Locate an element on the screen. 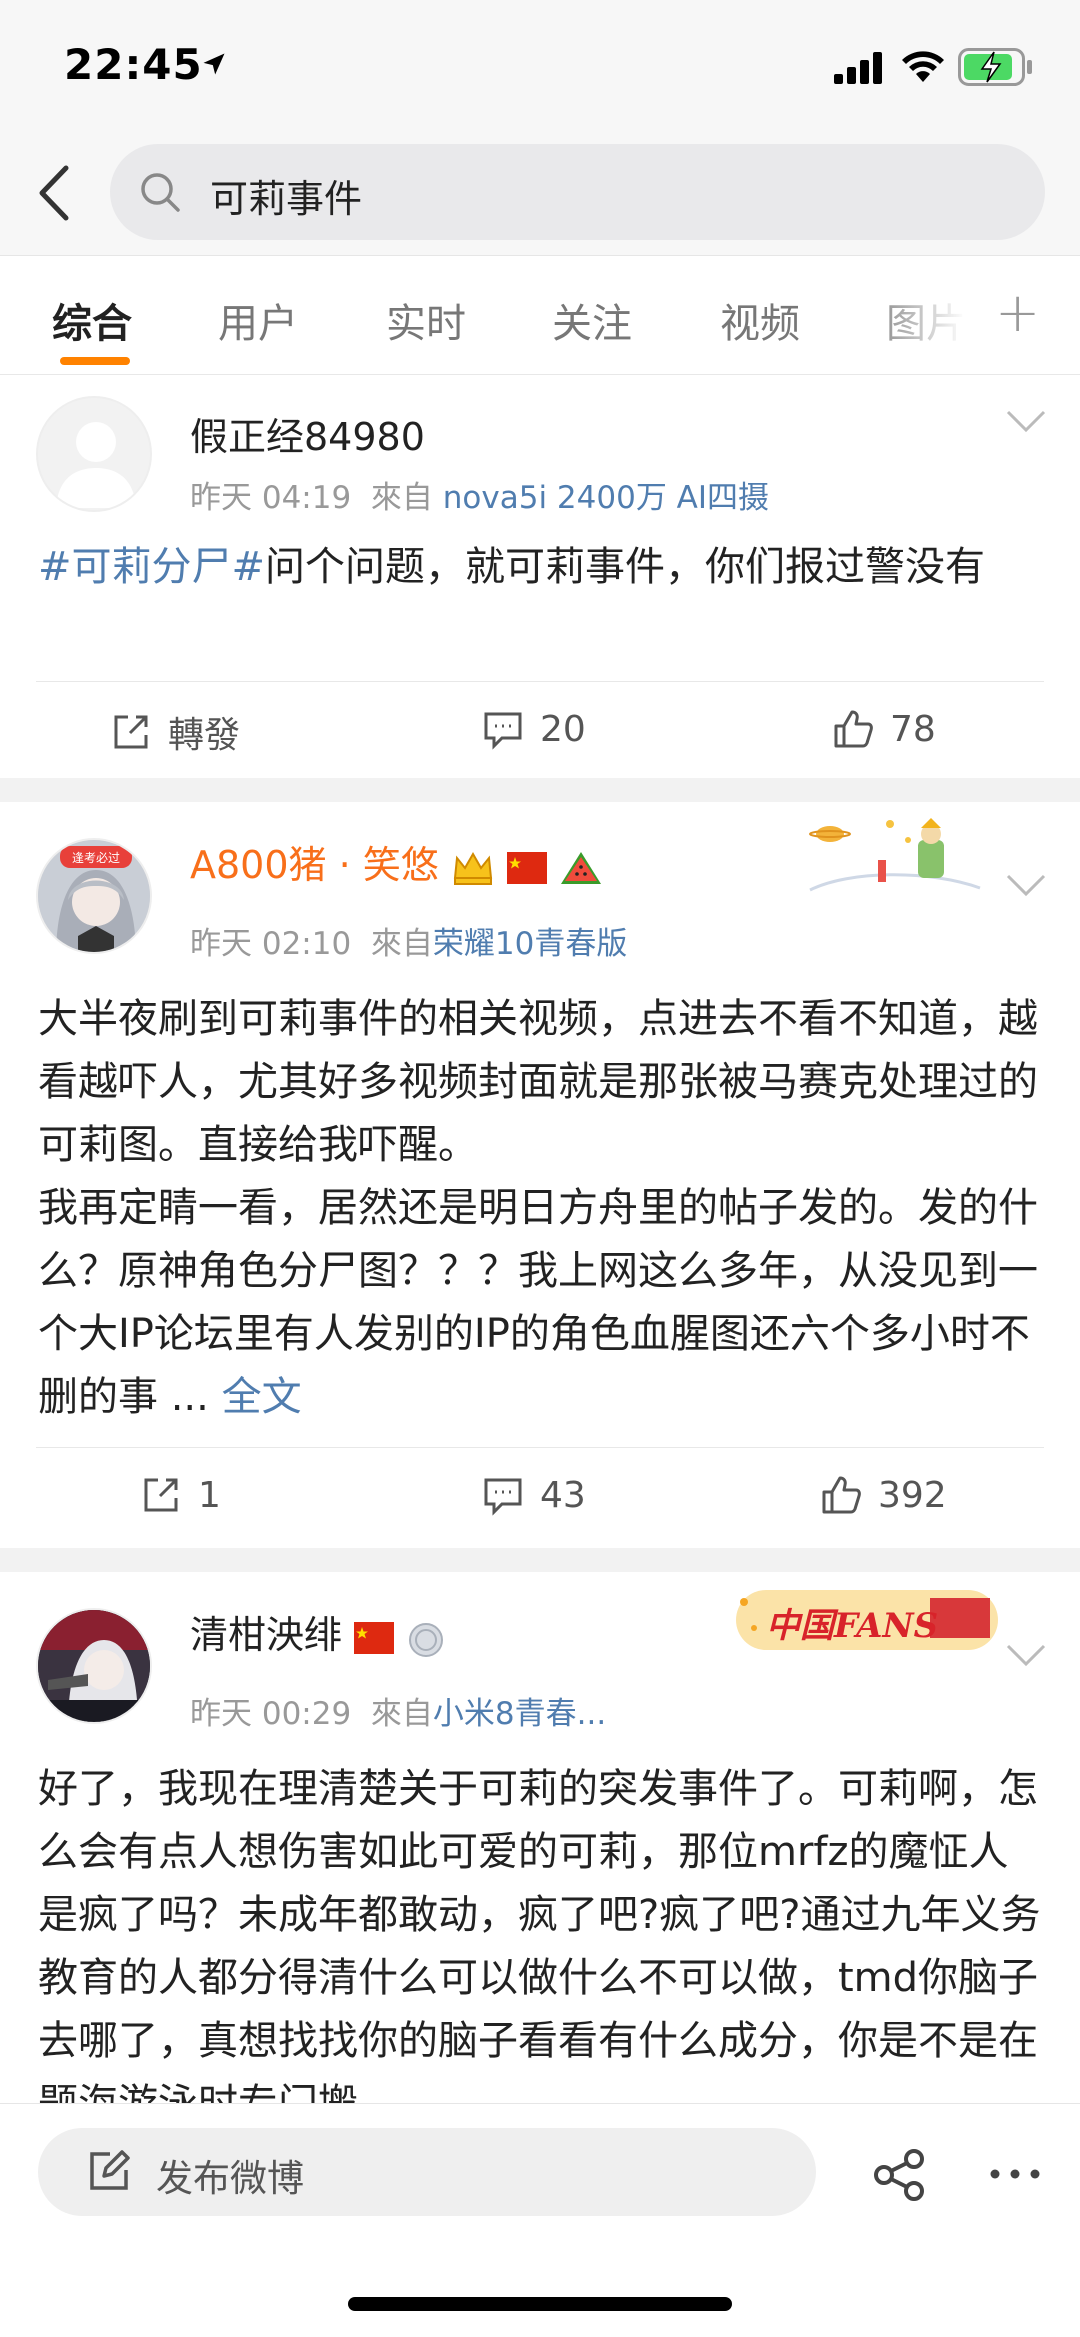 This screenshot has width=1080, height=2337. username: A800猪 · 笑悠 is located at coordinates (396, 861).